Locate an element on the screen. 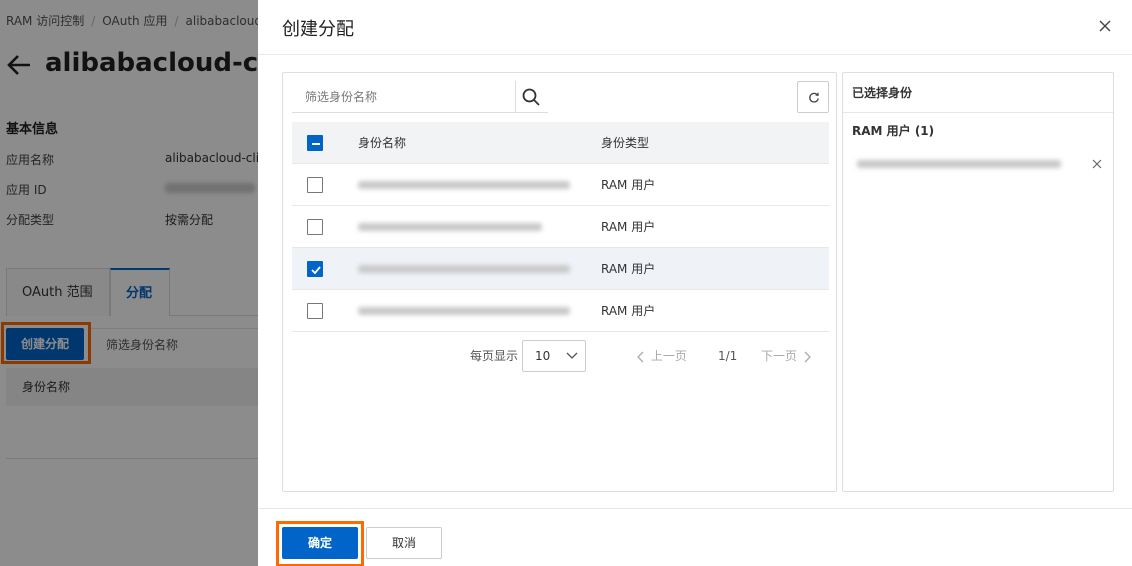 The height and width of the screenshot is (566, 1132). search-input is located at coordinates (403, 97).